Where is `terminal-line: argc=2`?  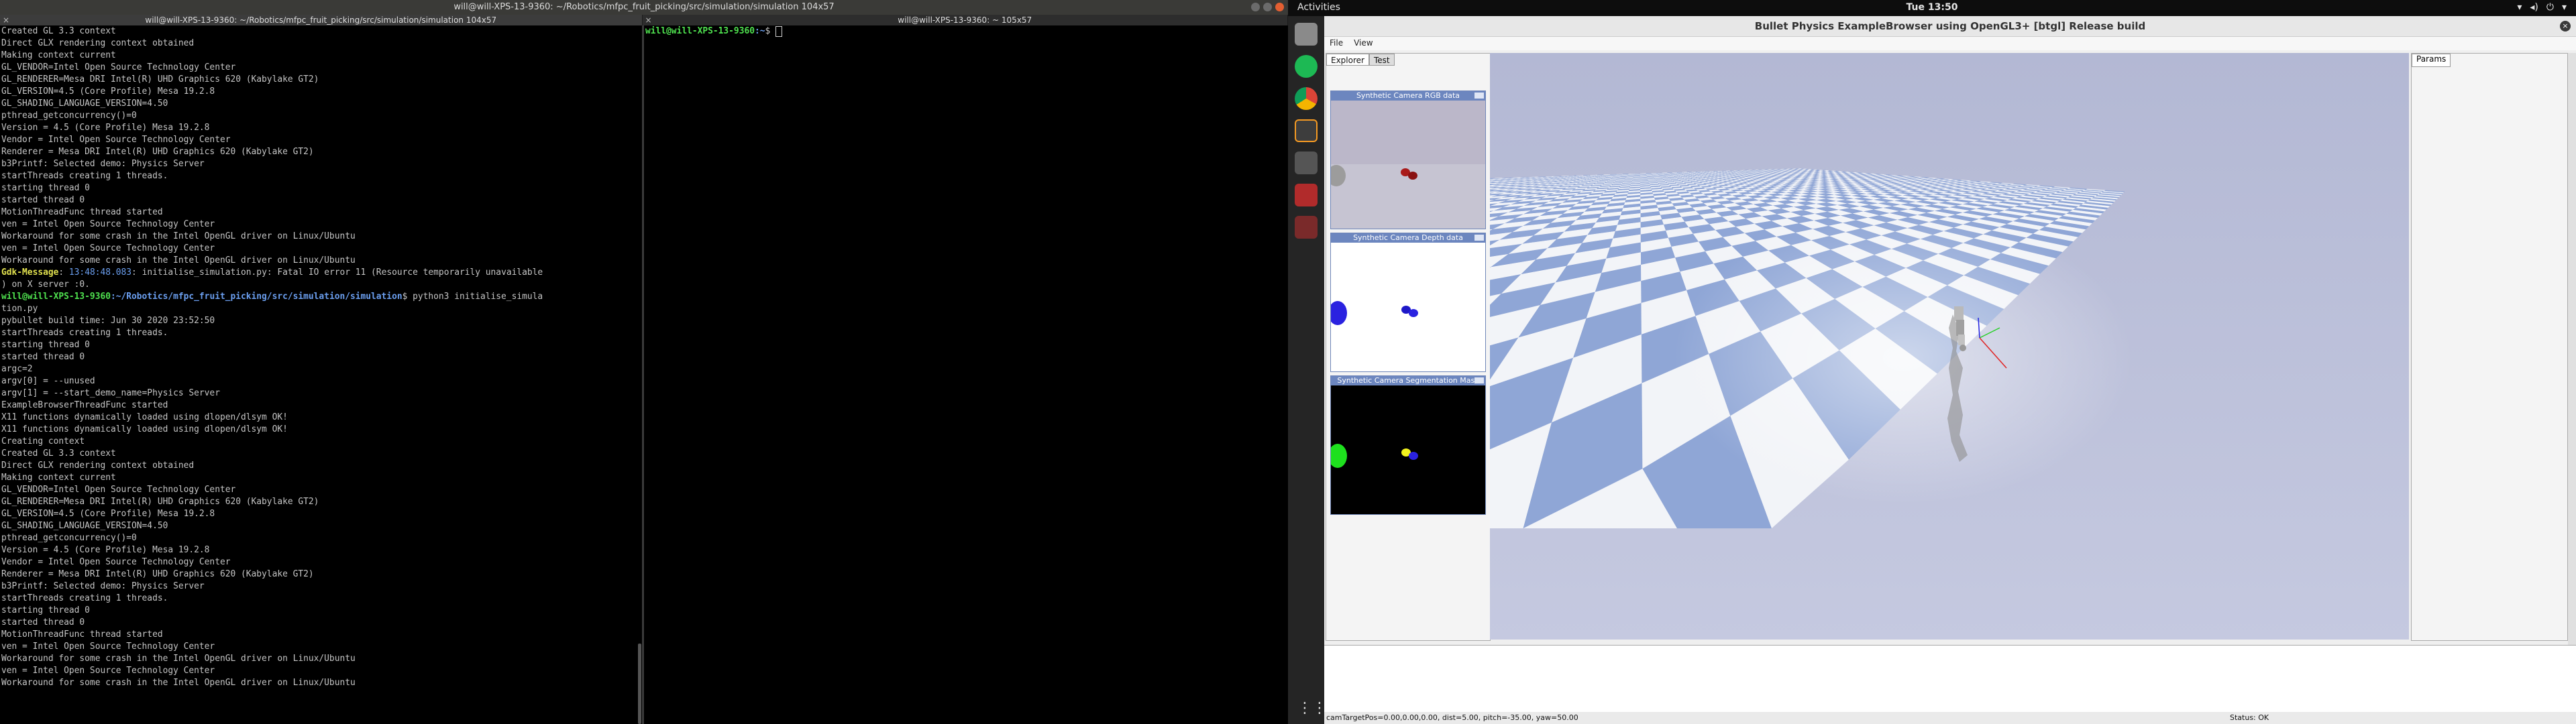 terminal-line: argc=2 is located at coordinates (17, 369).